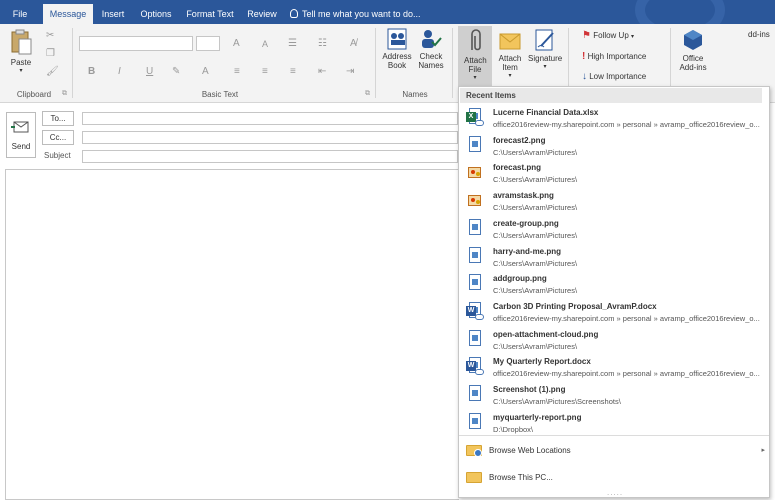  Describe the element at coordinates (611, 95) in the screenshot. I see `recent-items-header: Recent Items` at that location.